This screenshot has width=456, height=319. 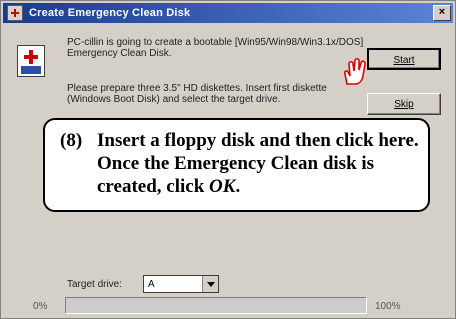 What do you see at coordinates (355, 71) in the screenshot?
I see `hand-pointer-icon` at bounding box center [355, 71].